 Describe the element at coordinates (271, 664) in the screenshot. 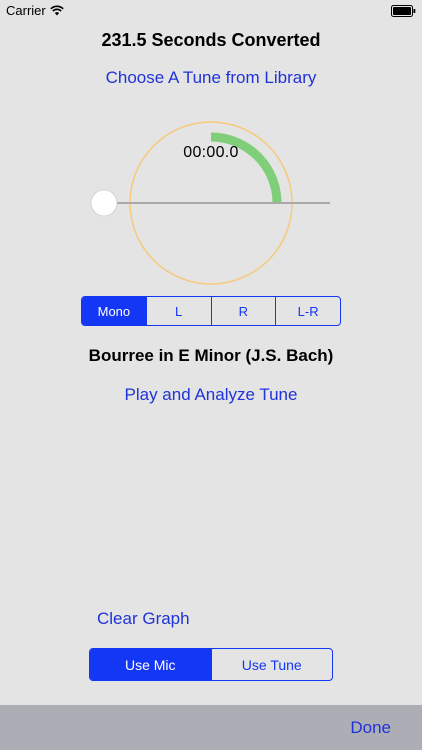

I see `use-tune-segment: Use Tune` at that location.